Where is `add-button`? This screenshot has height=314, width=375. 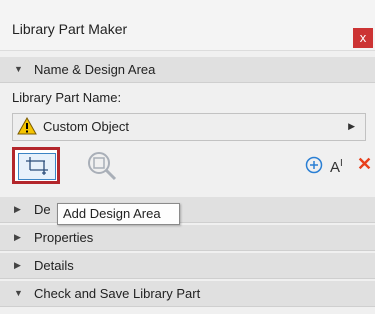
add-button is located at coordinates (314, 166).